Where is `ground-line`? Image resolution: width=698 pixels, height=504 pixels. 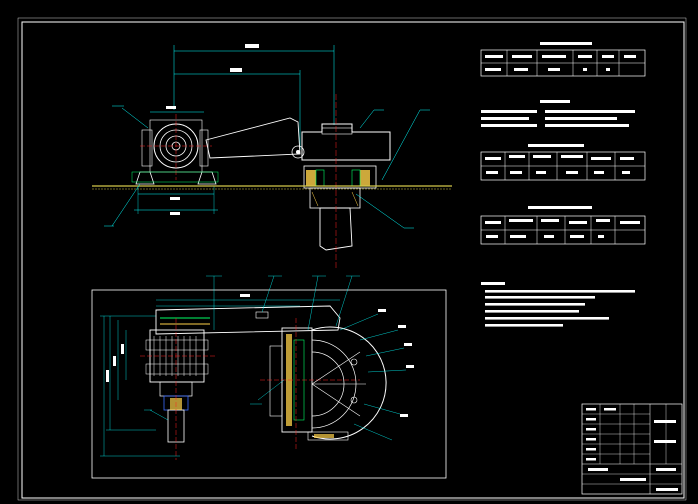
ground-line is located at coordinates (272, 187).